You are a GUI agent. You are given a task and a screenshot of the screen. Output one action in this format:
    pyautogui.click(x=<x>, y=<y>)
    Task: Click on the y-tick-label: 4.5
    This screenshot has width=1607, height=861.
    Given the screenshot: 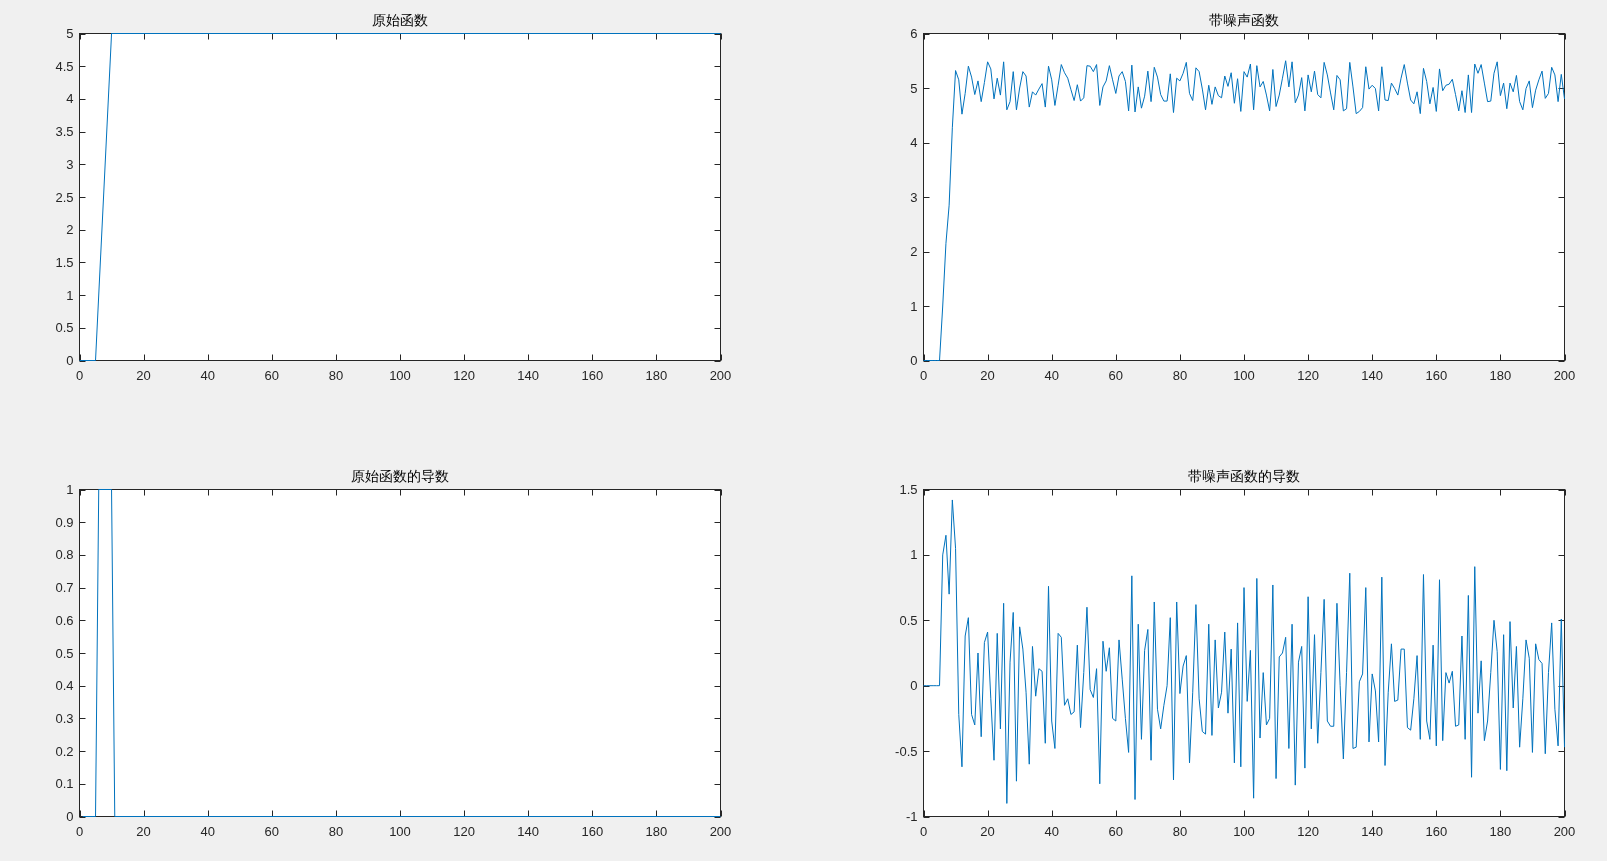 What is the action you would take?
    pyautogui.click(x=64, y=66)
    